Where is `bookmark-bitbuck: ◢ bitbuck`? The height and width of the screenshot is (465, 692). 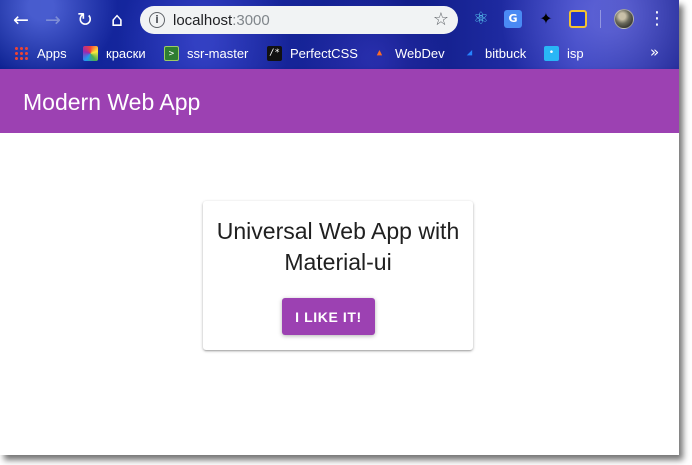 bookmark-bitbuck: ◢ bitbuck is located at coordinates (494, 53).